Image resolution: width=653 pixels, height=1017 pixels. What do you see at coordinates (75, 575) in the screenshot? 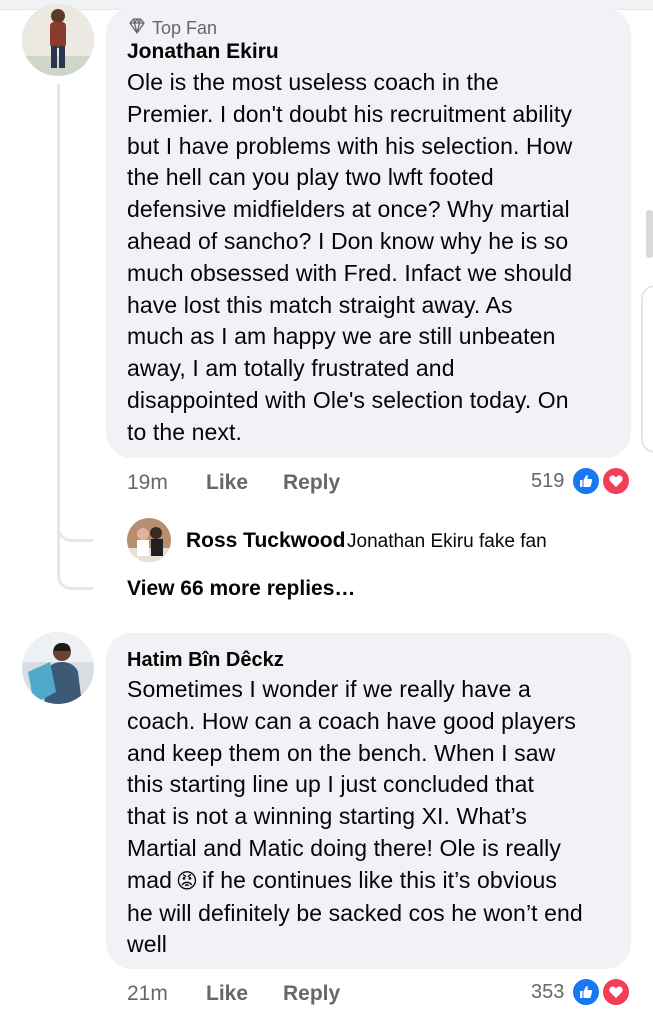
I see `view-more-connector` at bounding box center [75, 575].